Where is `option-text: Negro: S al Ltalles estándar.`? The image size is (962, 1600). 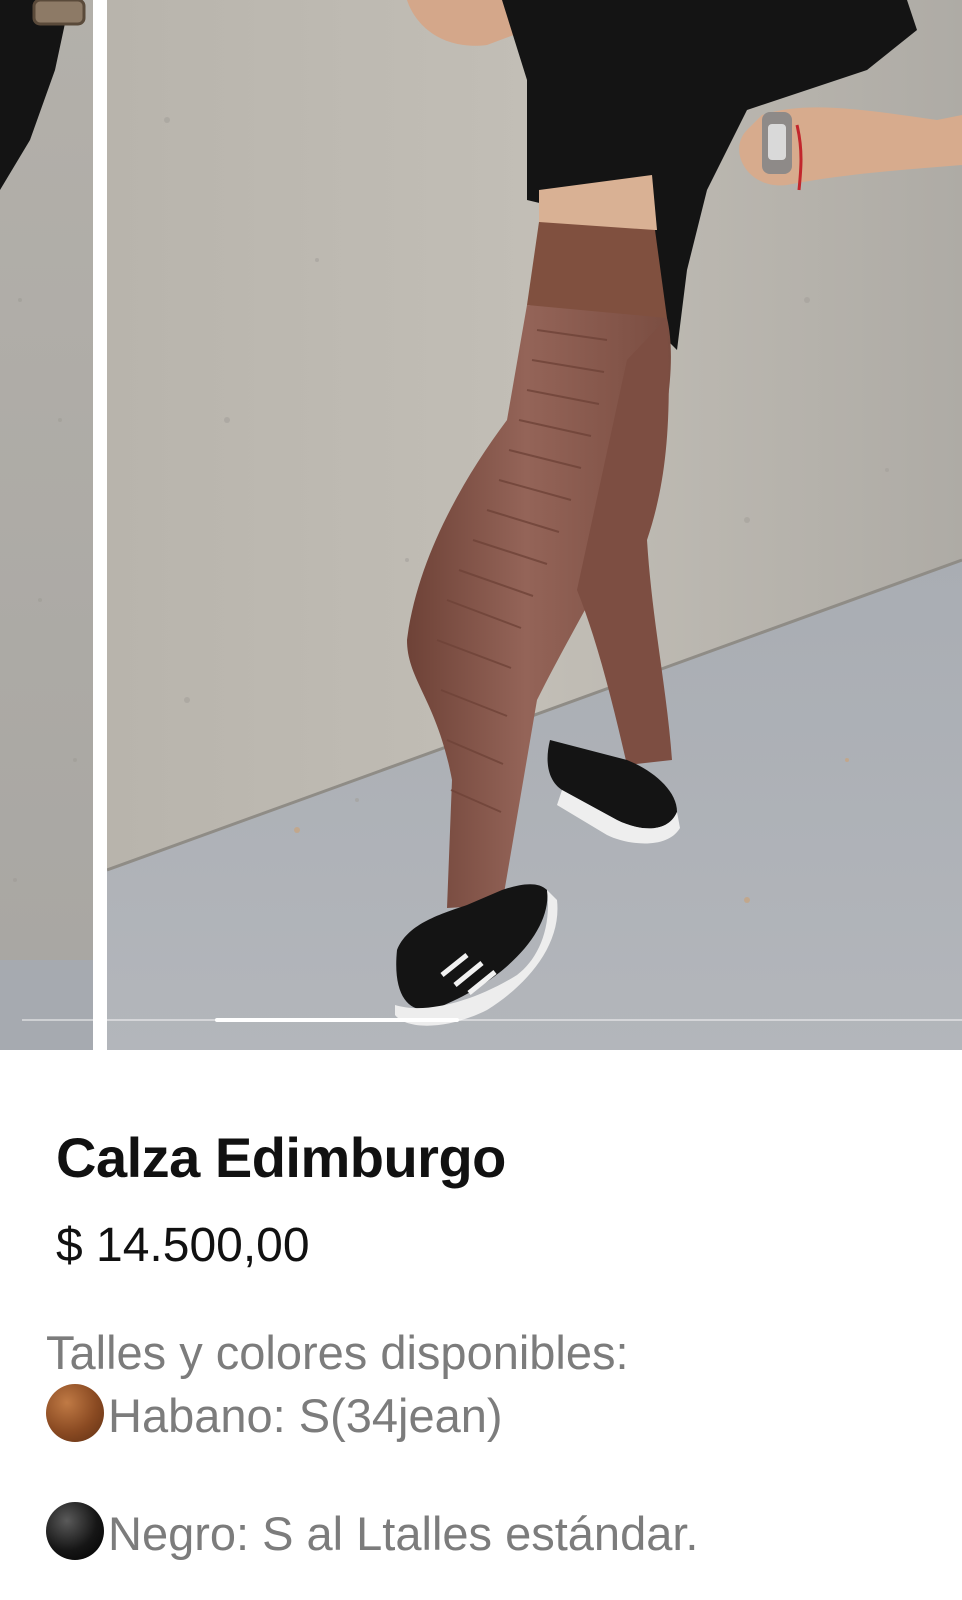
option-text: Negro: S al Ltalles estándar. is located at coordinates (403, 1533).